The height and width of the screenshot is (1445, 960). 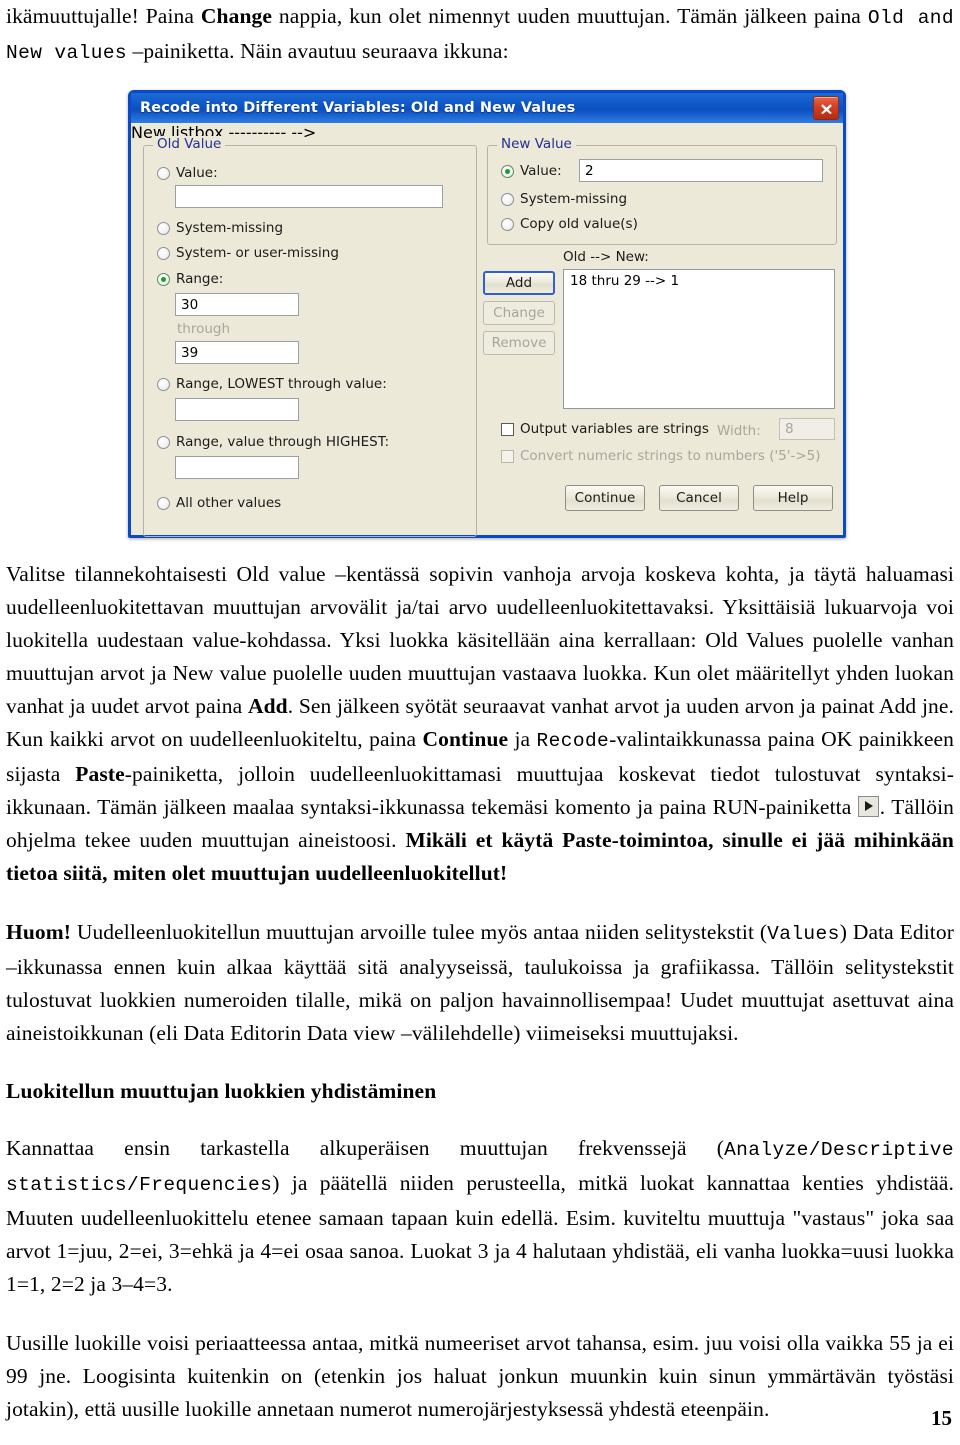 I want to click on old-radio-range: Range:, so click(x=190, y=279).